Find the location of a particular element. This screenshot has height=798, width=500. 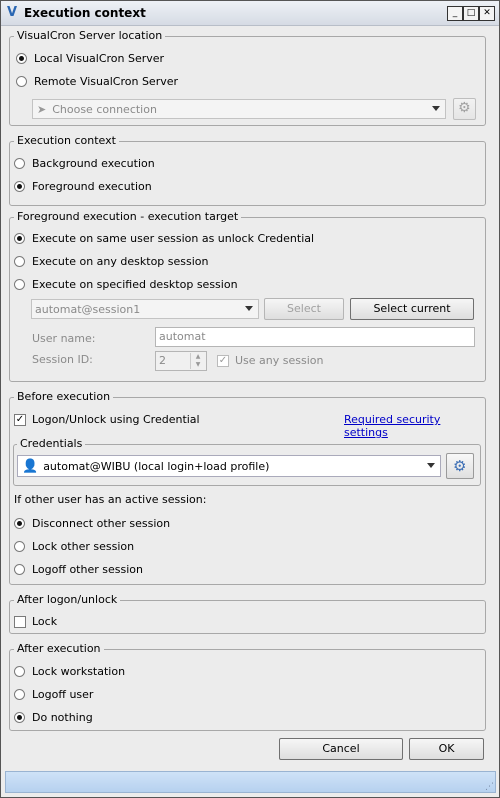

background-execution-label: Background execution is located at coordinates (93, 163).